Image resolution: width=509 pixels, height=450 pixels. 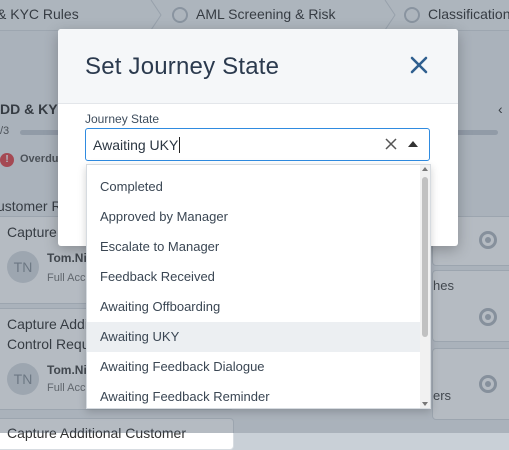 I want to click on dialog-header: Set Journey State, so click(x=258, y=66).